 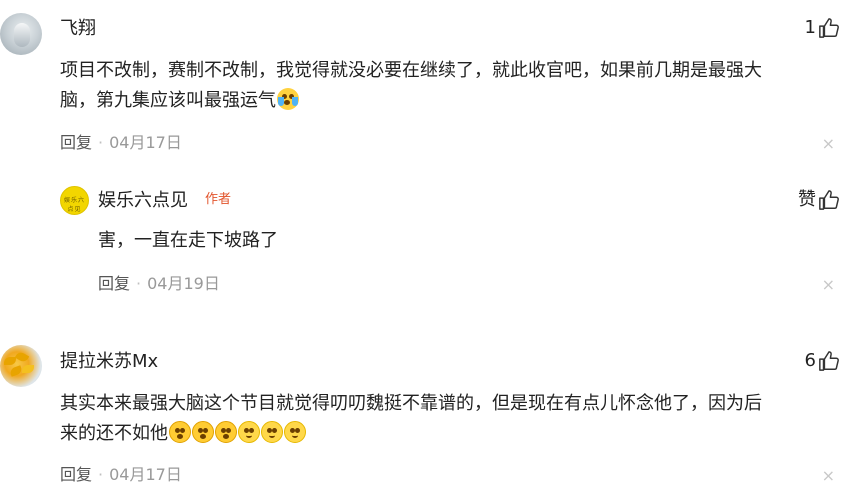 I want to click on comment-text-line: 来的还不如他, so click(x=114, y=433).